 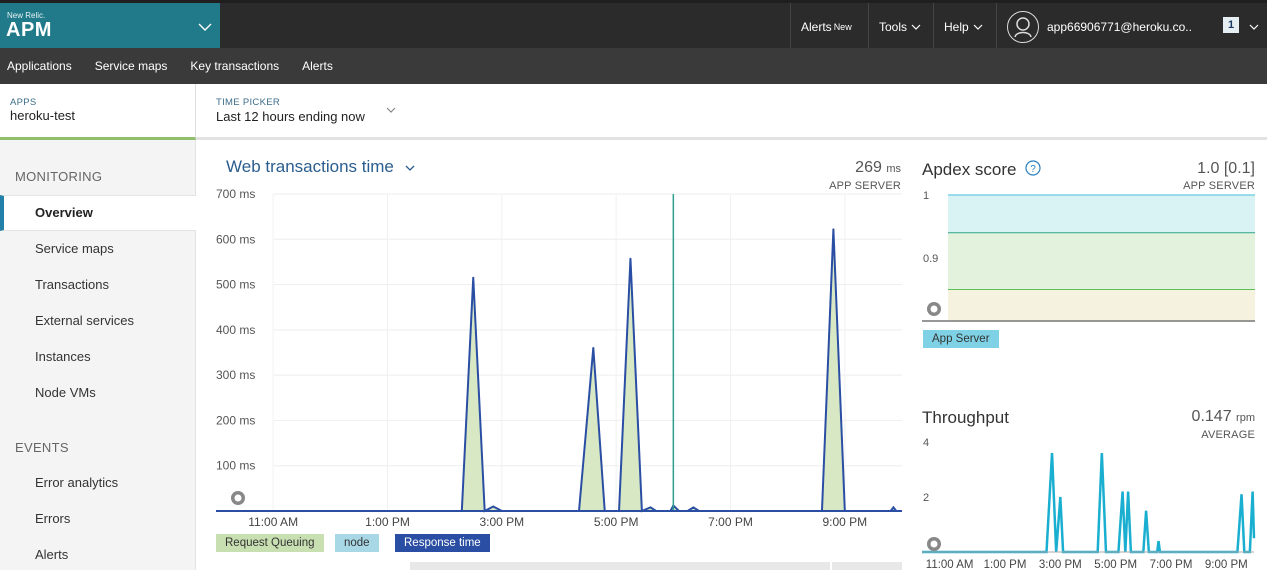 What do you see at coordinates (52, 518) in the screenshot?
I see `sidebar-item-errors: Errors` at bounding box center [52, 518].